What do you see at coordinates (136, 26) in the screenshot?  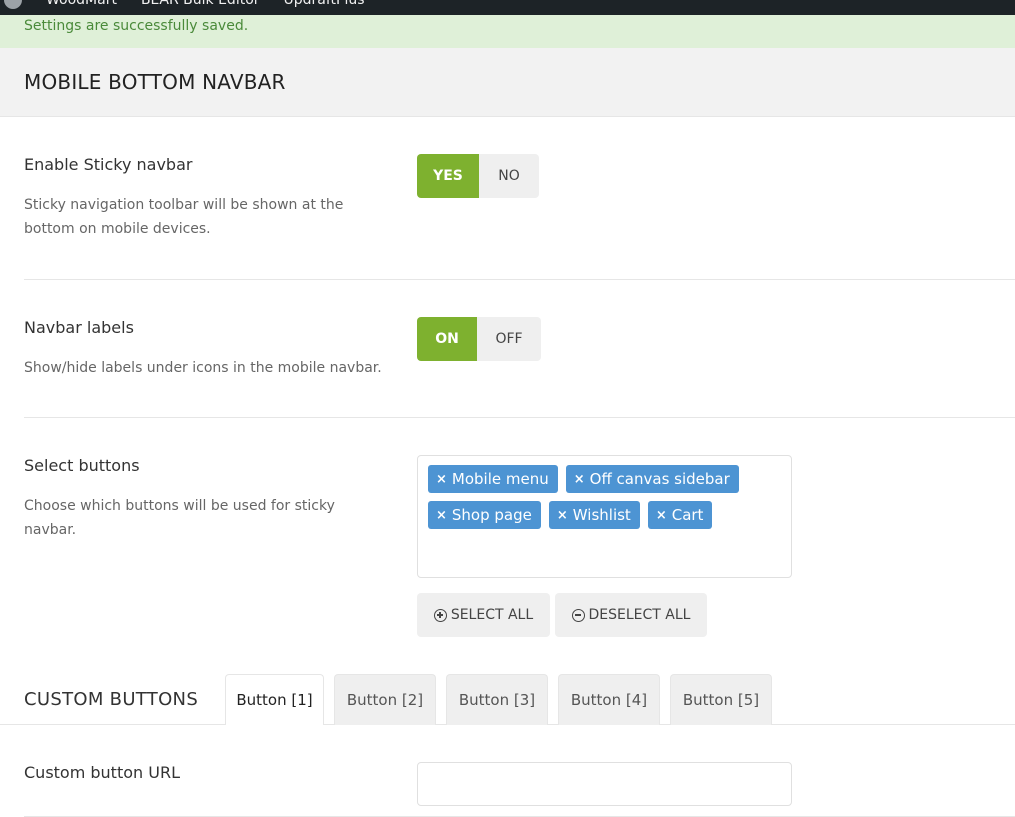 I see `notice-text: Settings are successfully saved.` at bounding box center [136, 26].